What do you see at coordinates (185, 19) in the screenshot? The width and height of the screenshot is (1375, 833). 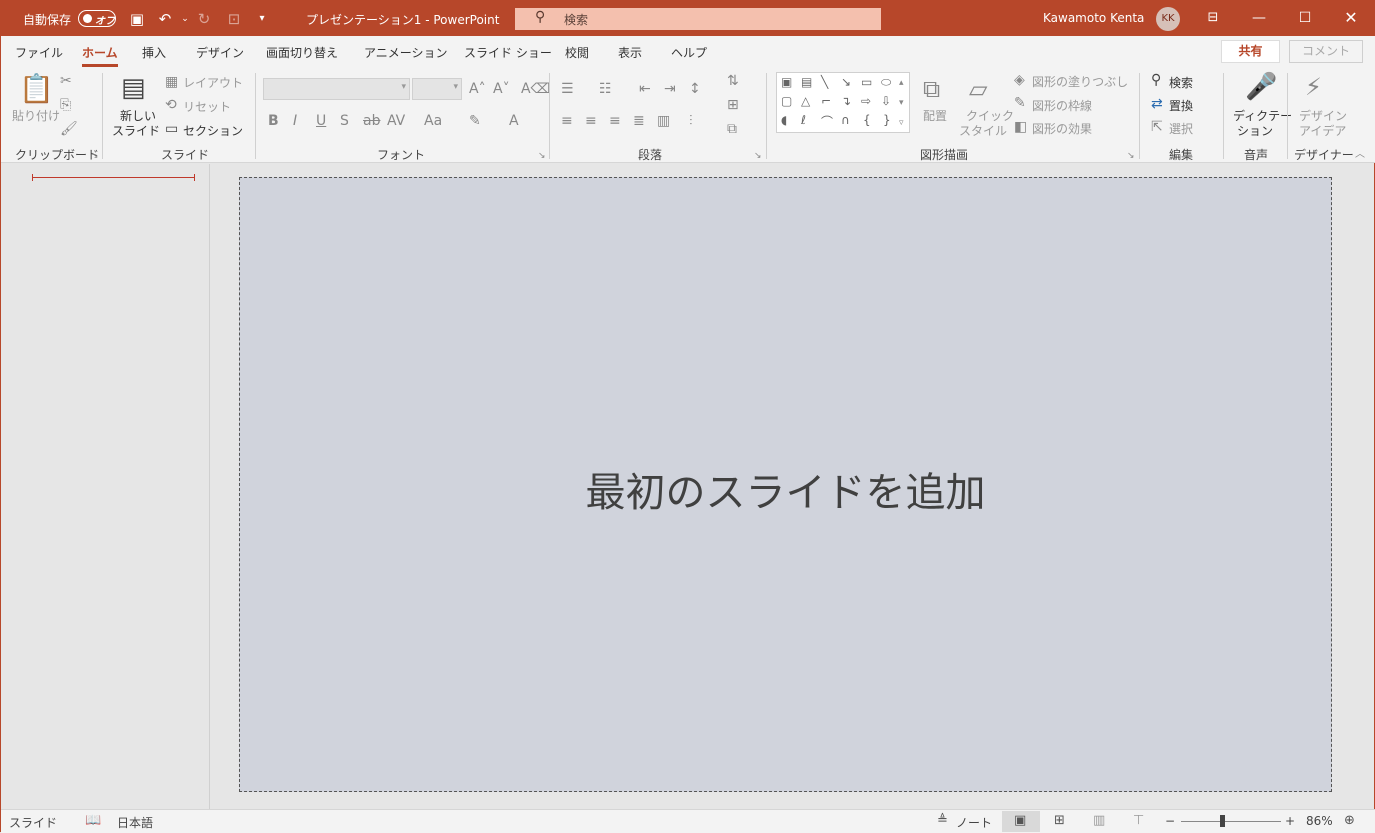 I see `undo-dropdown-icon: ⌄` at bounding box center [185, 19].